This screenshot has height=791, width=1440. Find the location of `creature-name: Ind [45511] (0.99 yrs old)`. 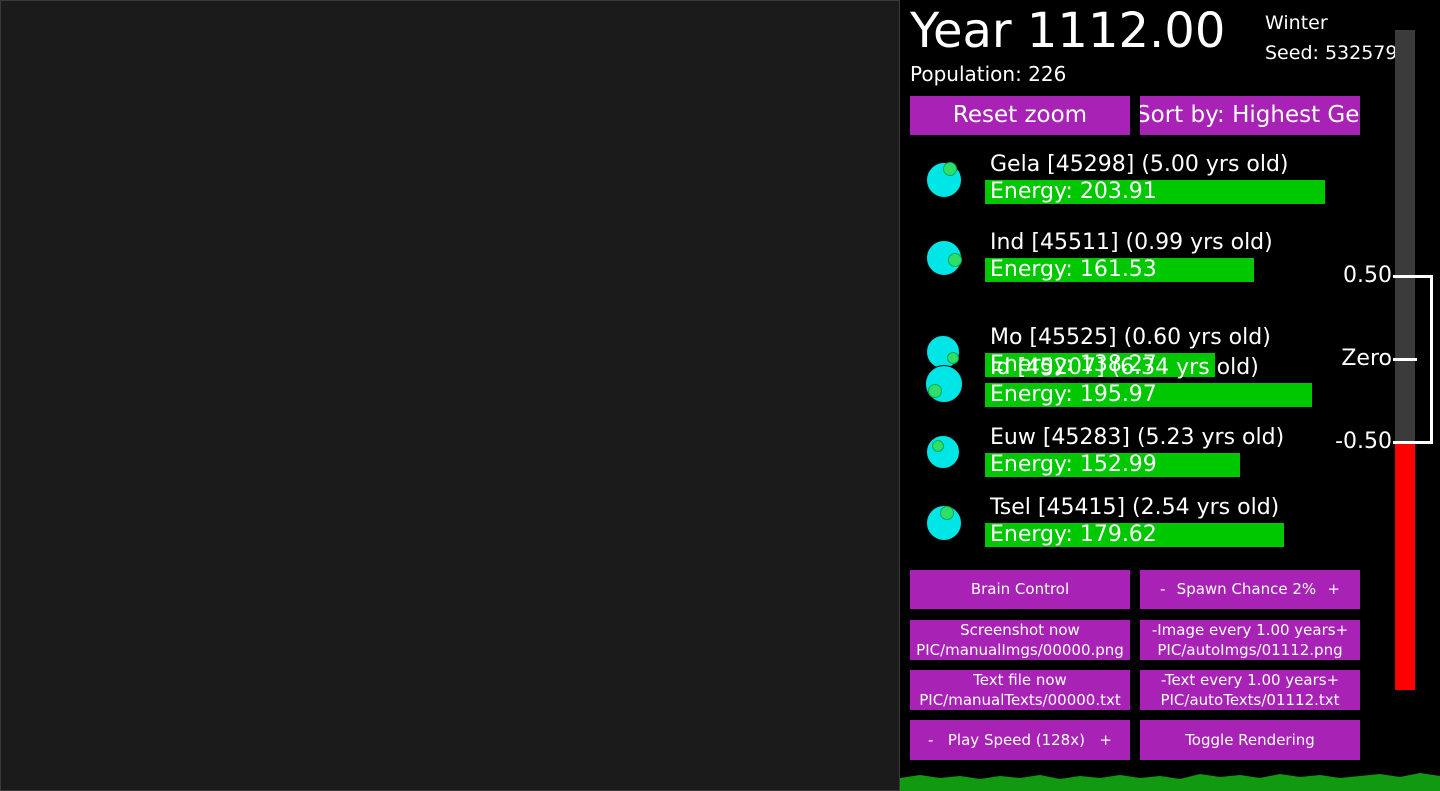

creature-name: Ind [45511] (0.99 yrs old) is located at coordinates (1131, 242).